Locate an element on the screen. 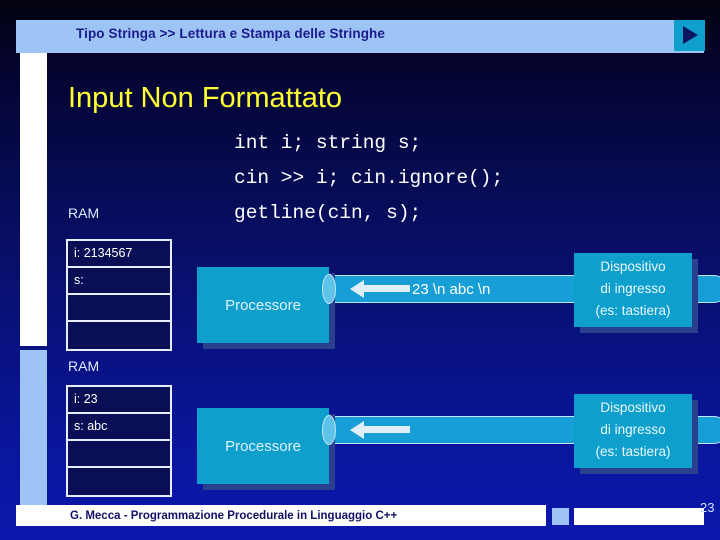 Image resolution: width=720 pixels, height=540 pixels. page-number: 23 is located at coordinates (707, 507).